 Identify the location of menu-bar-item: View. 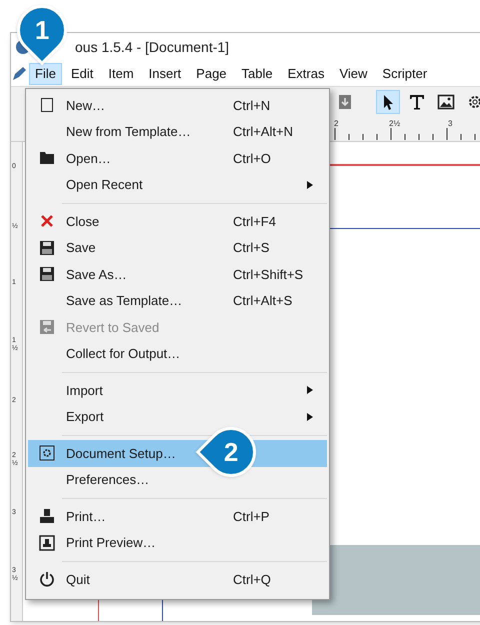
(353, 73).